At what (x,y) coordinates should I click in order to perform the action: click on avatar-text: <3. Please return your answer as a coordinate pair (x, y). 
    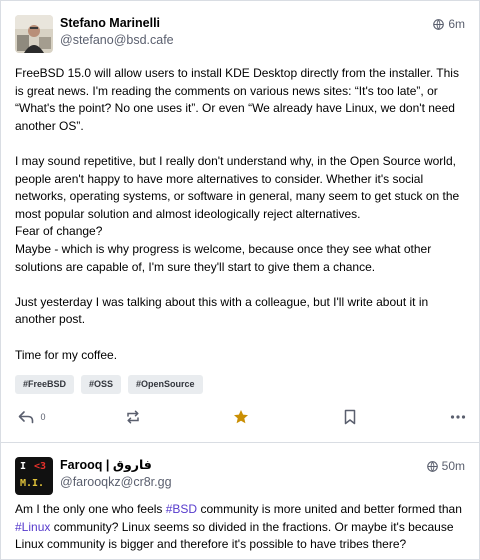
    Looking at the image, I should click on (40, 466).